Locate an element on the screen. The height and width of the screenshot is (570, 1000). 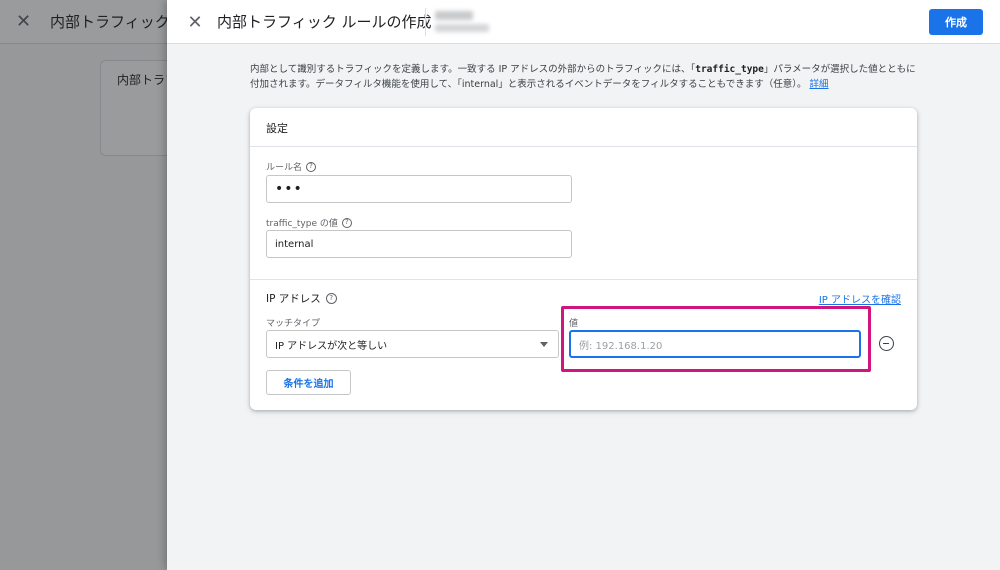
rule-name-label: ルール名 ? is located at coordinates (291, 166).